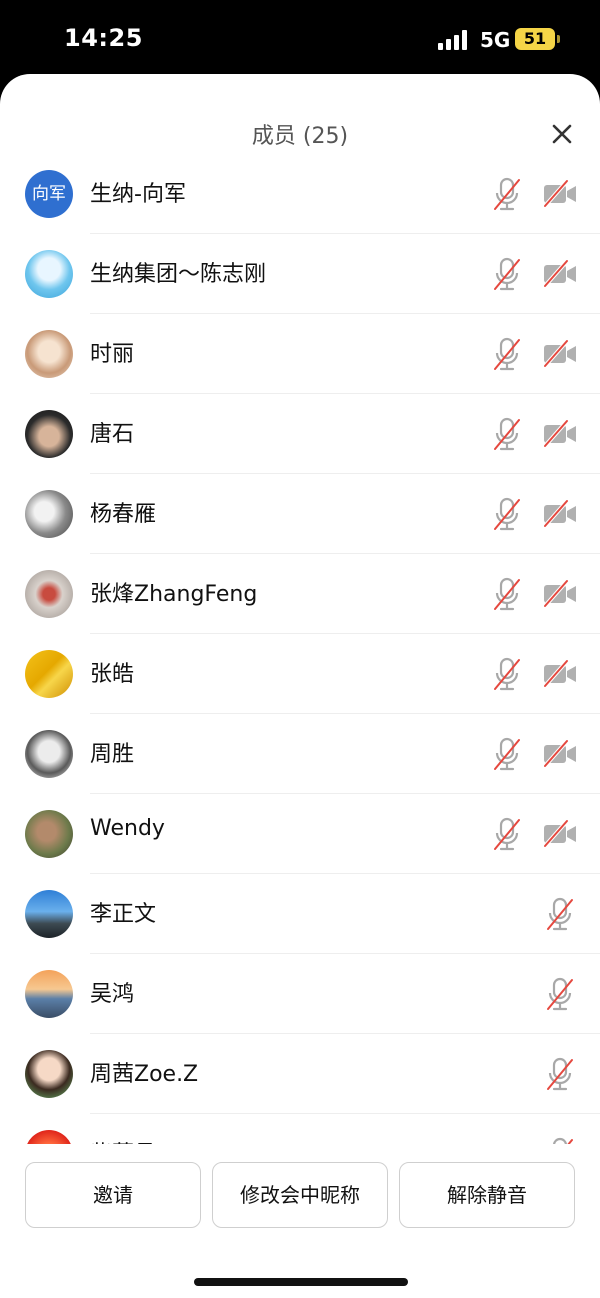 This screenshot has width=600, height=1298. What do you see at coordinates (123, 1140) in the screenshot?
I see `member-name: 紫菜昌` at bounding box center [123, 1140].